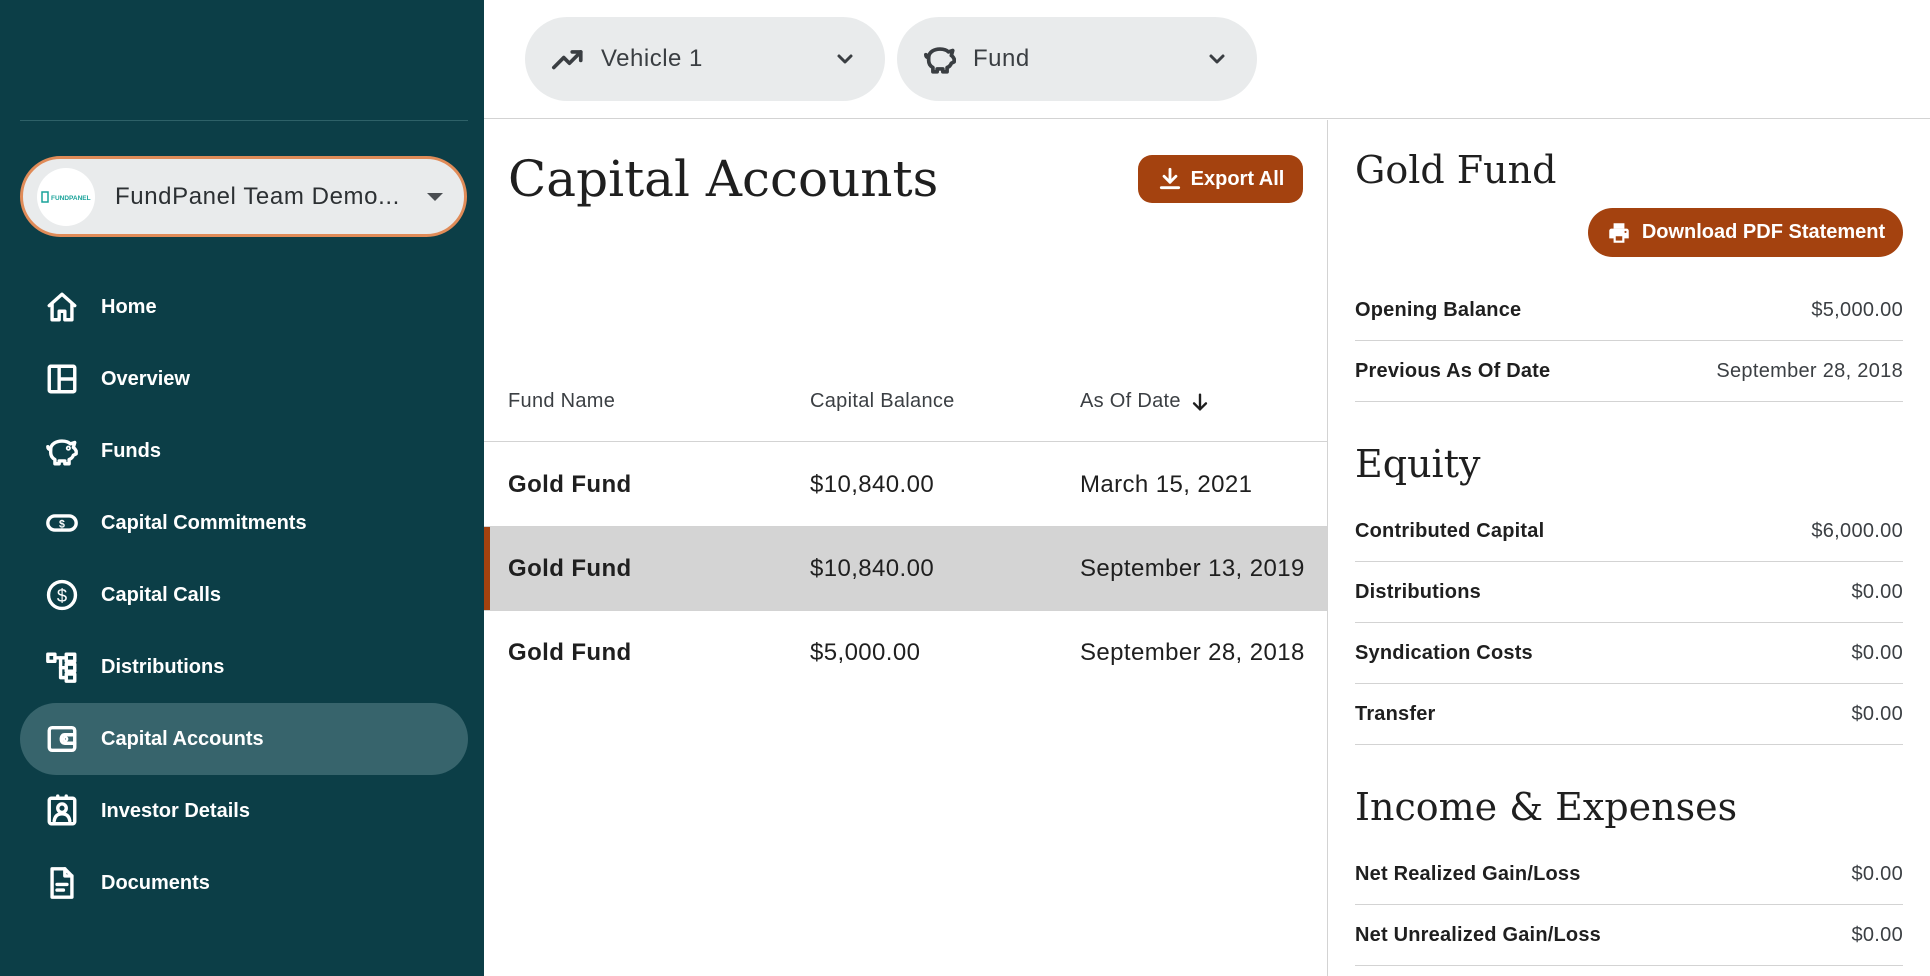 The image size is (1930, 976). What do you see at coordinates (1629, 371) in the screenshot?
I see `previous-as-of-date-row: Previous As Of Date September 28, 2018` at bounding box center [1629, 371].